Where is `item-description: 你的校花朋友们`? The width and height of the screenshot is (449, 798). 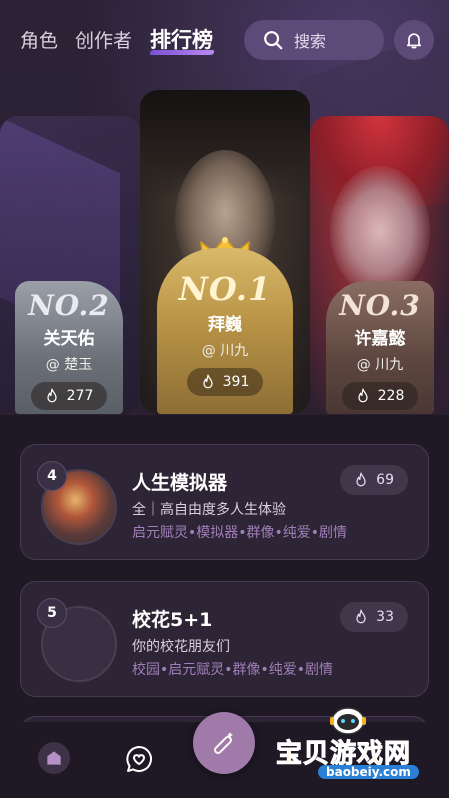
item-description: 你的校花朋友们 is located at coordinates (181, 647).